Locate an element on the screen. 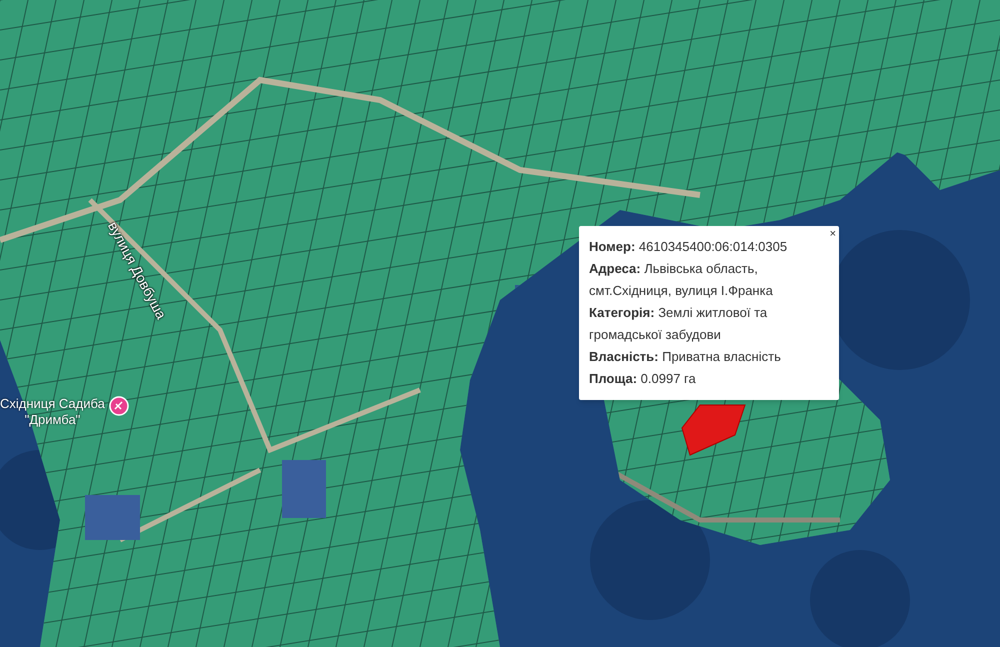  info-line: Власність: Приватна власність is located at coordinates (685, 357).